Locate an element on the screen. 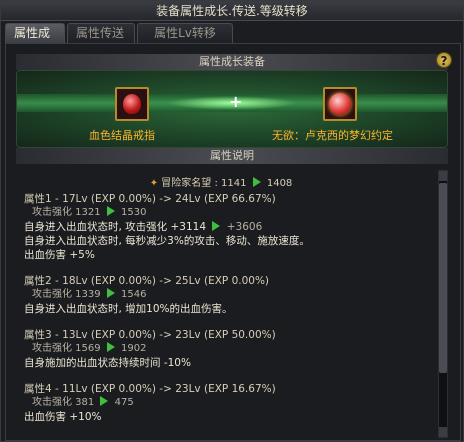  strength-from: 攻击强化 1339 is located at coordinates (66, 294).